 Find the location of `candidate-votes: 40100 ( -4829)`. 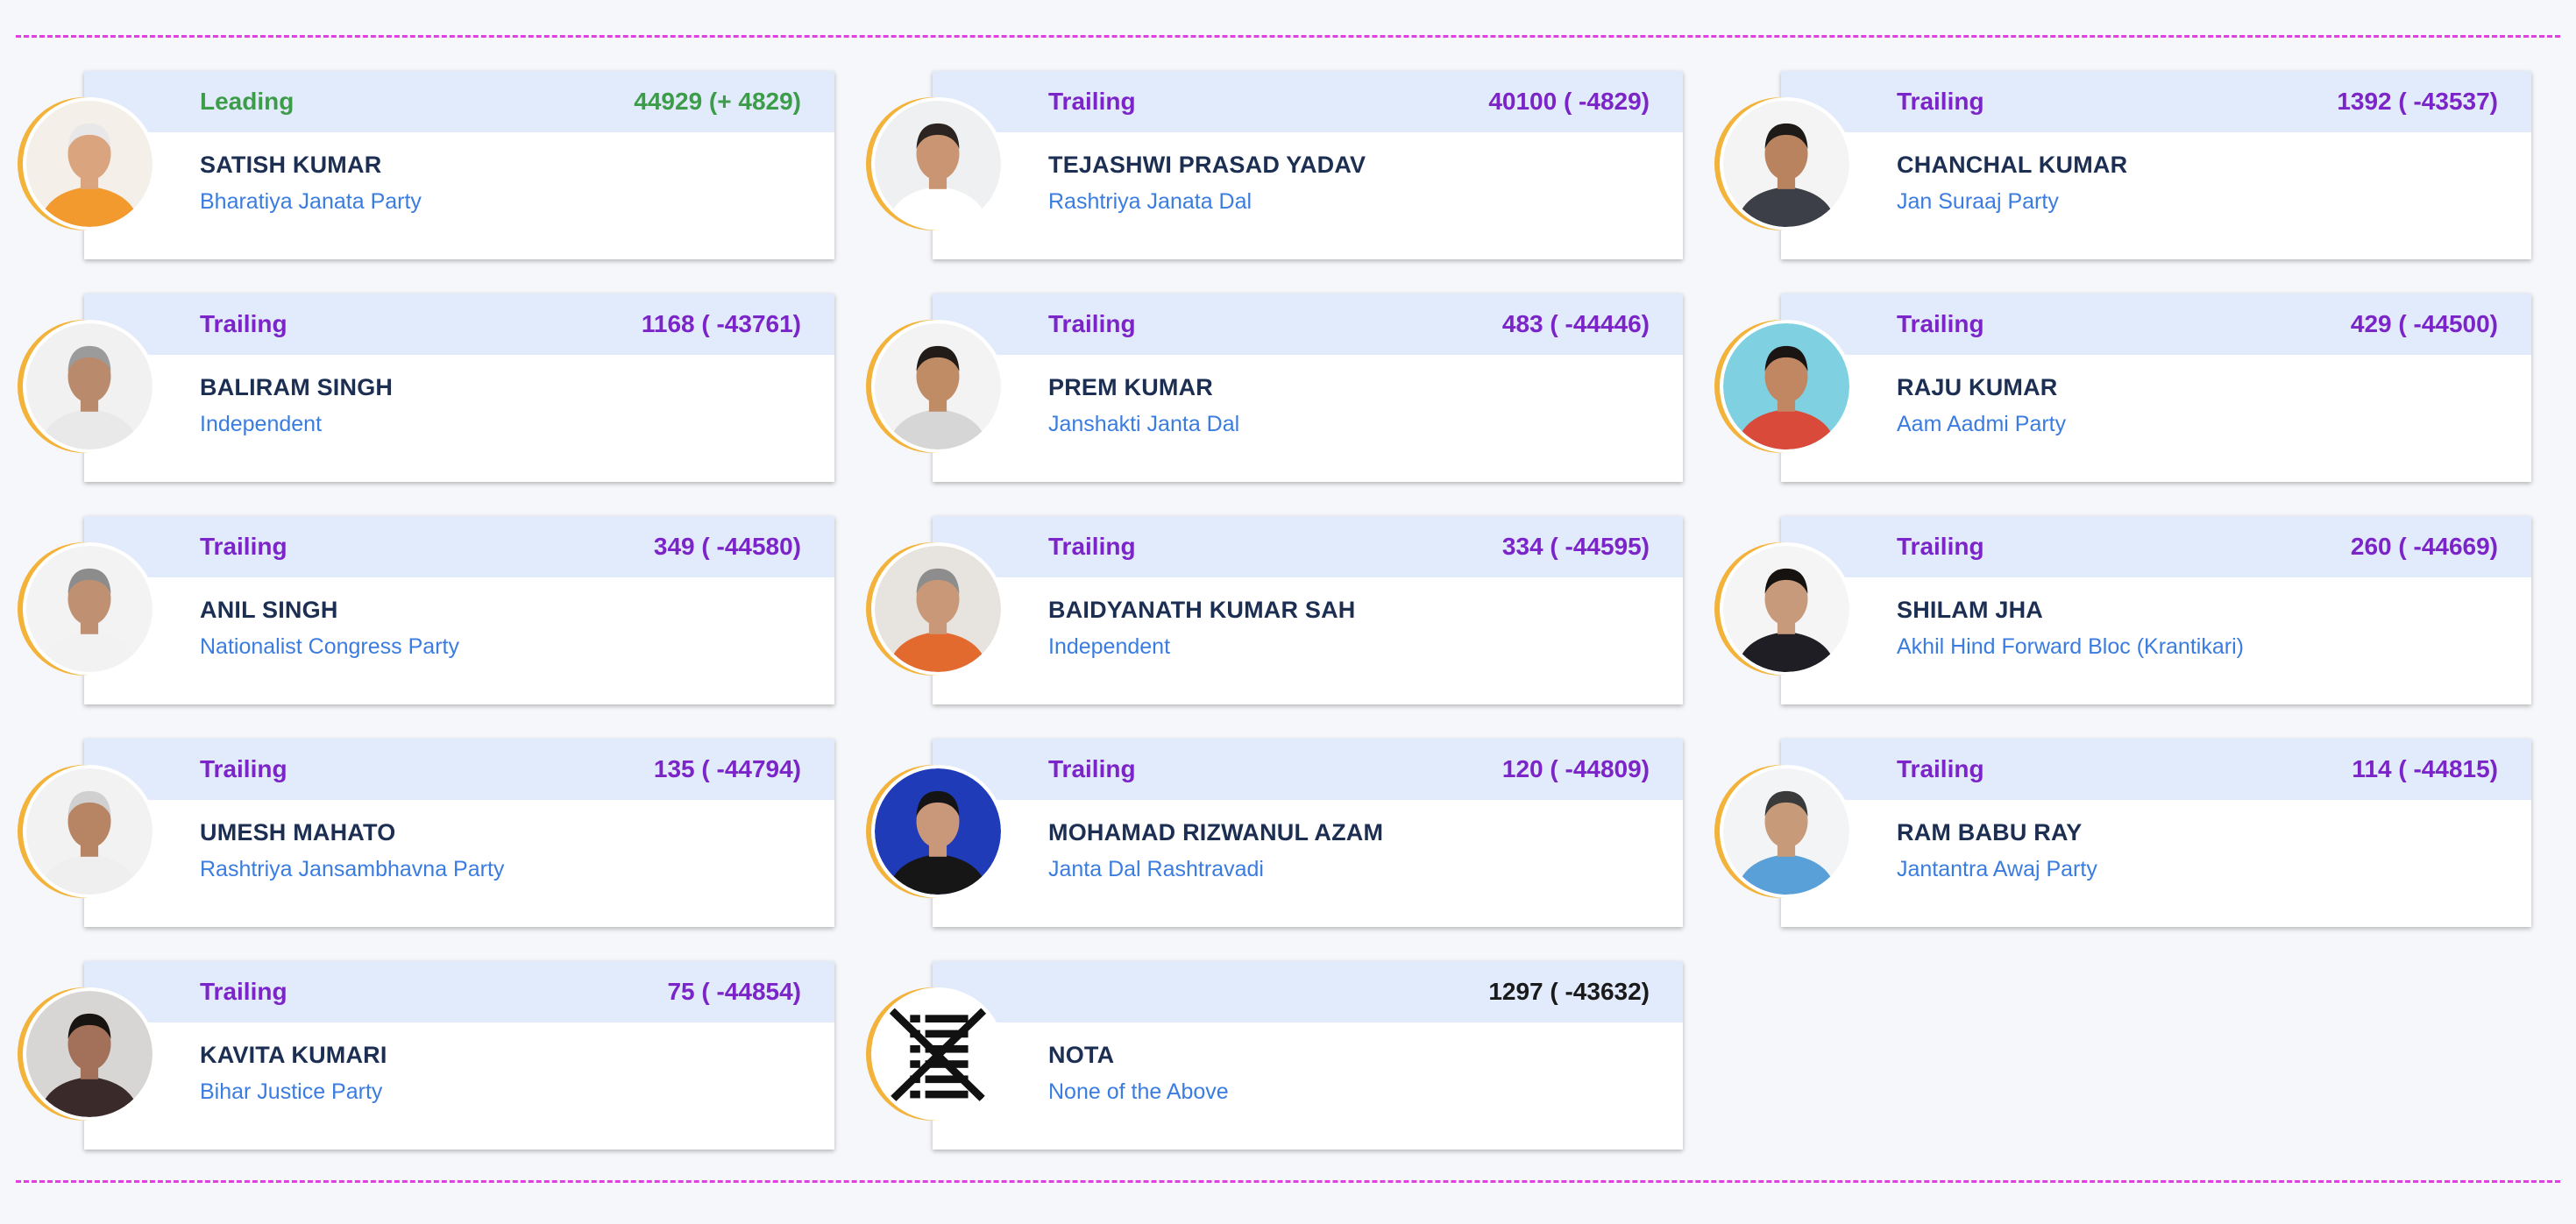

candidate-votes: 40100 ( -4829) is located at coordinates (1569, 101).